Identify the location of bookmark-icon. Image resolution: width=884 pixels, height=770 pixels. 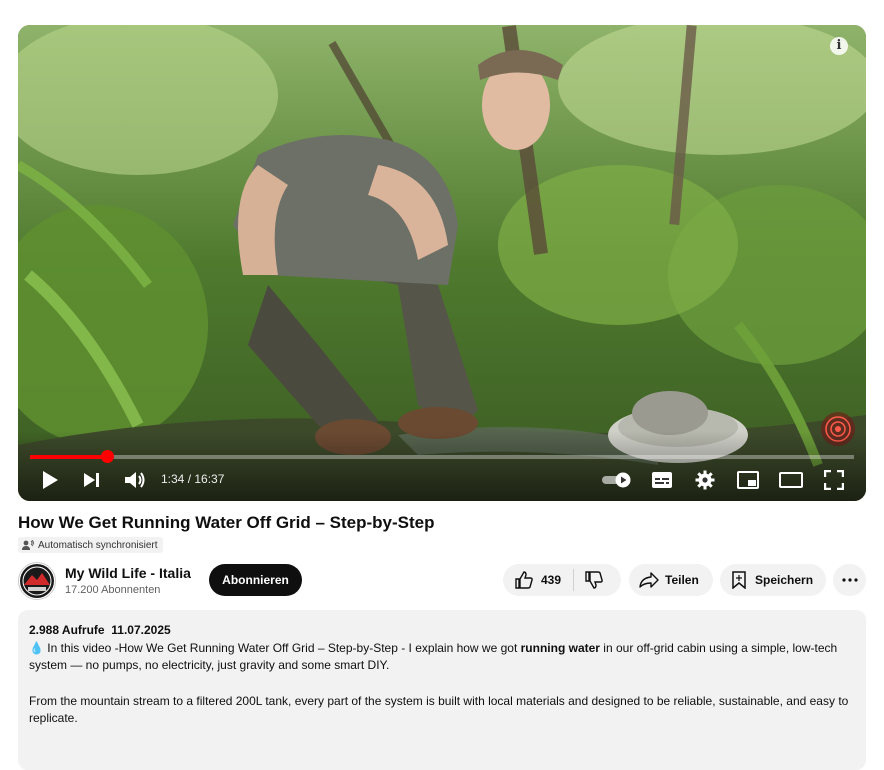
(739, 580).